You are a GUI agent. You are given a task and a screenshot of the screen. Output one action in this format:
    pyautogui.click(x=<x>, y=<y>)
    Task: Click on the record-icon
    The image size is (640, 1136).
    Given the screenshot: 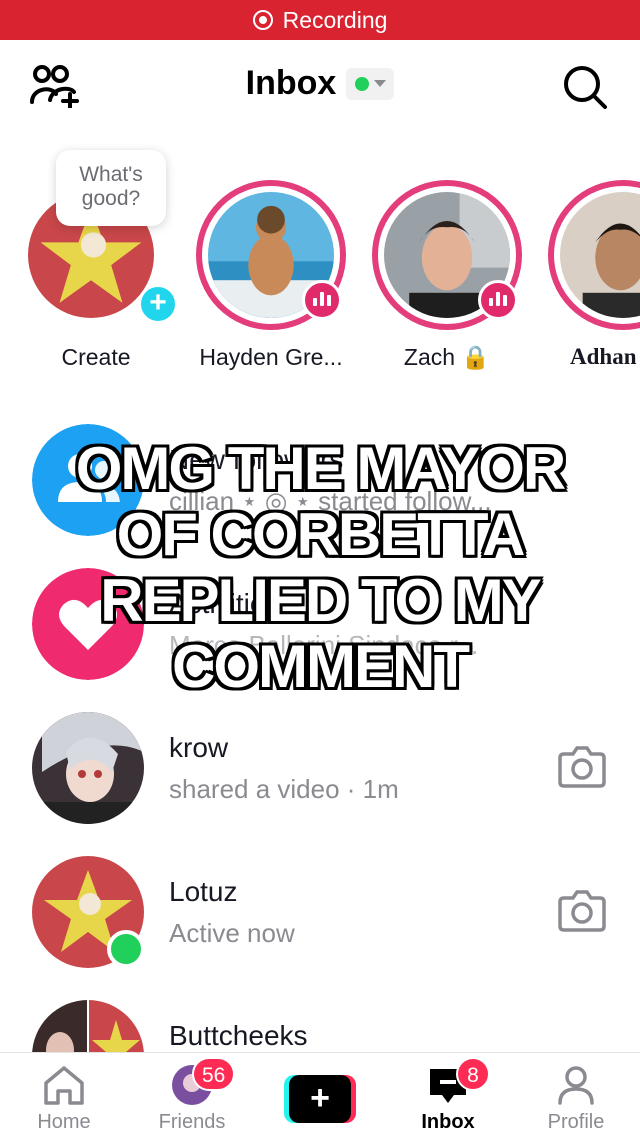 What is the action you would take?
    pyautogui.click(x=262, y=20)
    